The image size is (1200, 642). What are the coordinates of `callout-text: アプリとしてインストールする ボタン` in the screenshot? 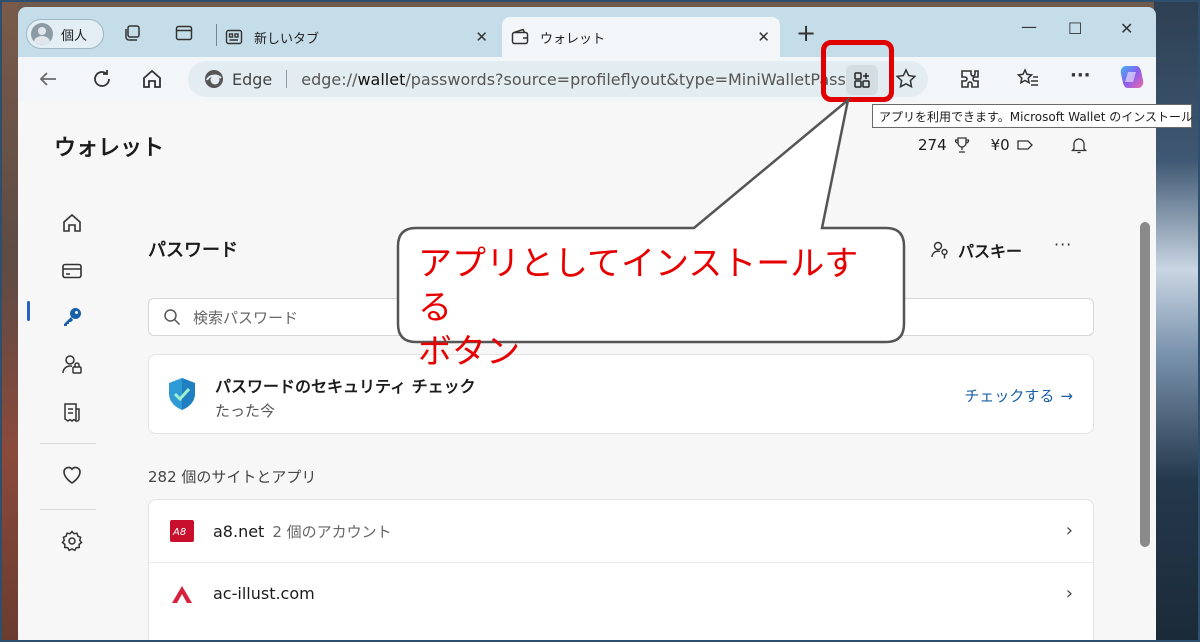 It's located at (653, 308).